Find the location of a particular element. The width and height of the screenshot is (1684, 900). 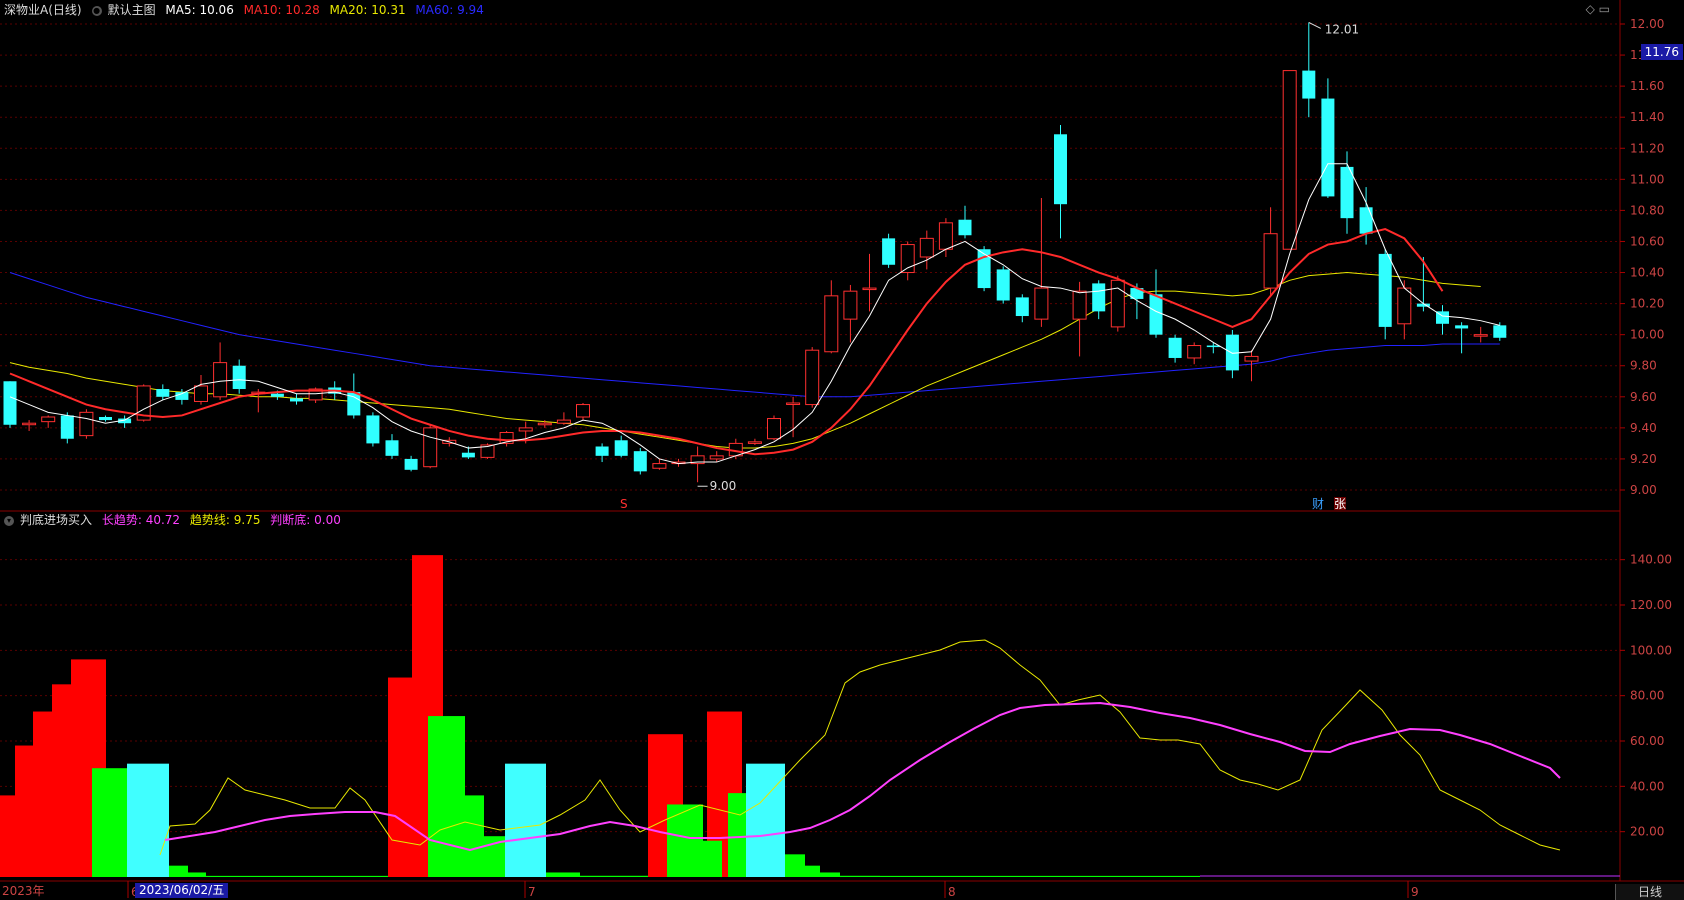

price-tick-label: 11.00 is located at coordinates (1647, 179).